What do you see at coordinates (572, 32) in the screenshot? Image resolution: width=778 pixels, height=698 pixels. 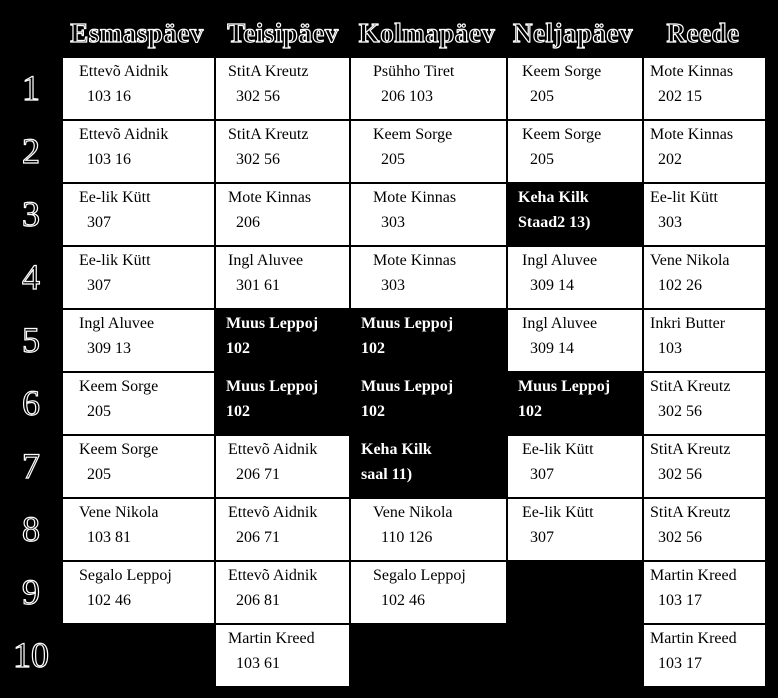 I see `day-header: Neljapäev` at bounding box center [572, 32].